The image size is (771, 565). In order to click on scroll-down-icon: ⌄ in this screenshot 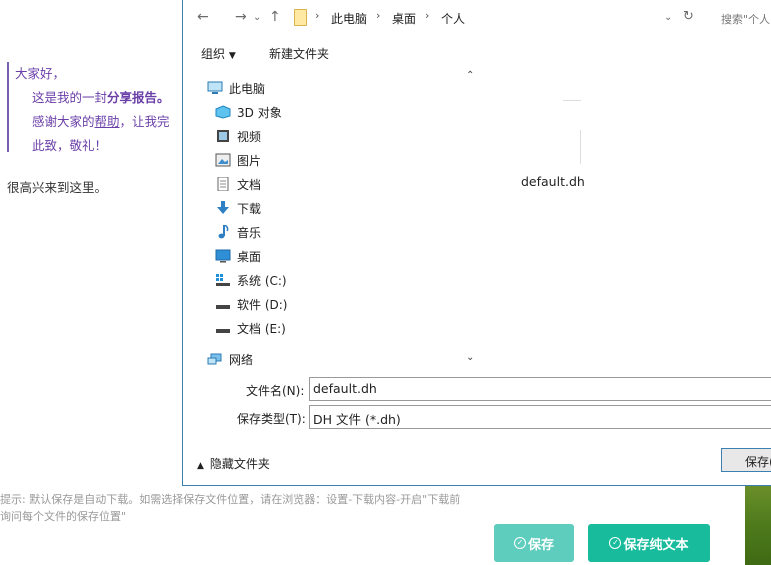, I will do `click(470, 357)`.